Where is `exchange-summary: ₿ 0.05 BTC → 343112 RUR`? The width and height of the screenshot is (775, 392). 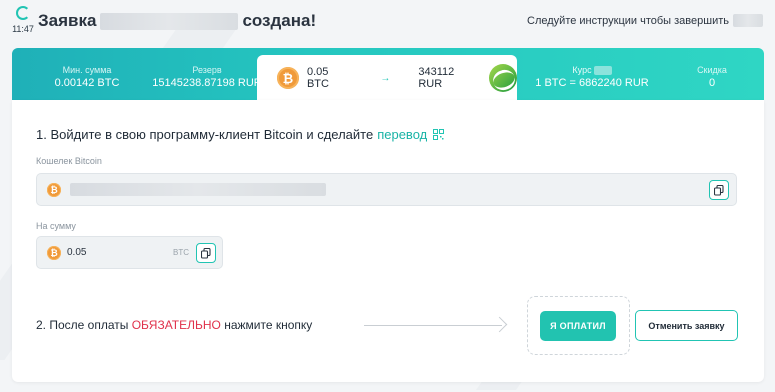
exchange-summary: ₿ 0.05 BTC → 343112 RUR is located at coordinates (387, 78).